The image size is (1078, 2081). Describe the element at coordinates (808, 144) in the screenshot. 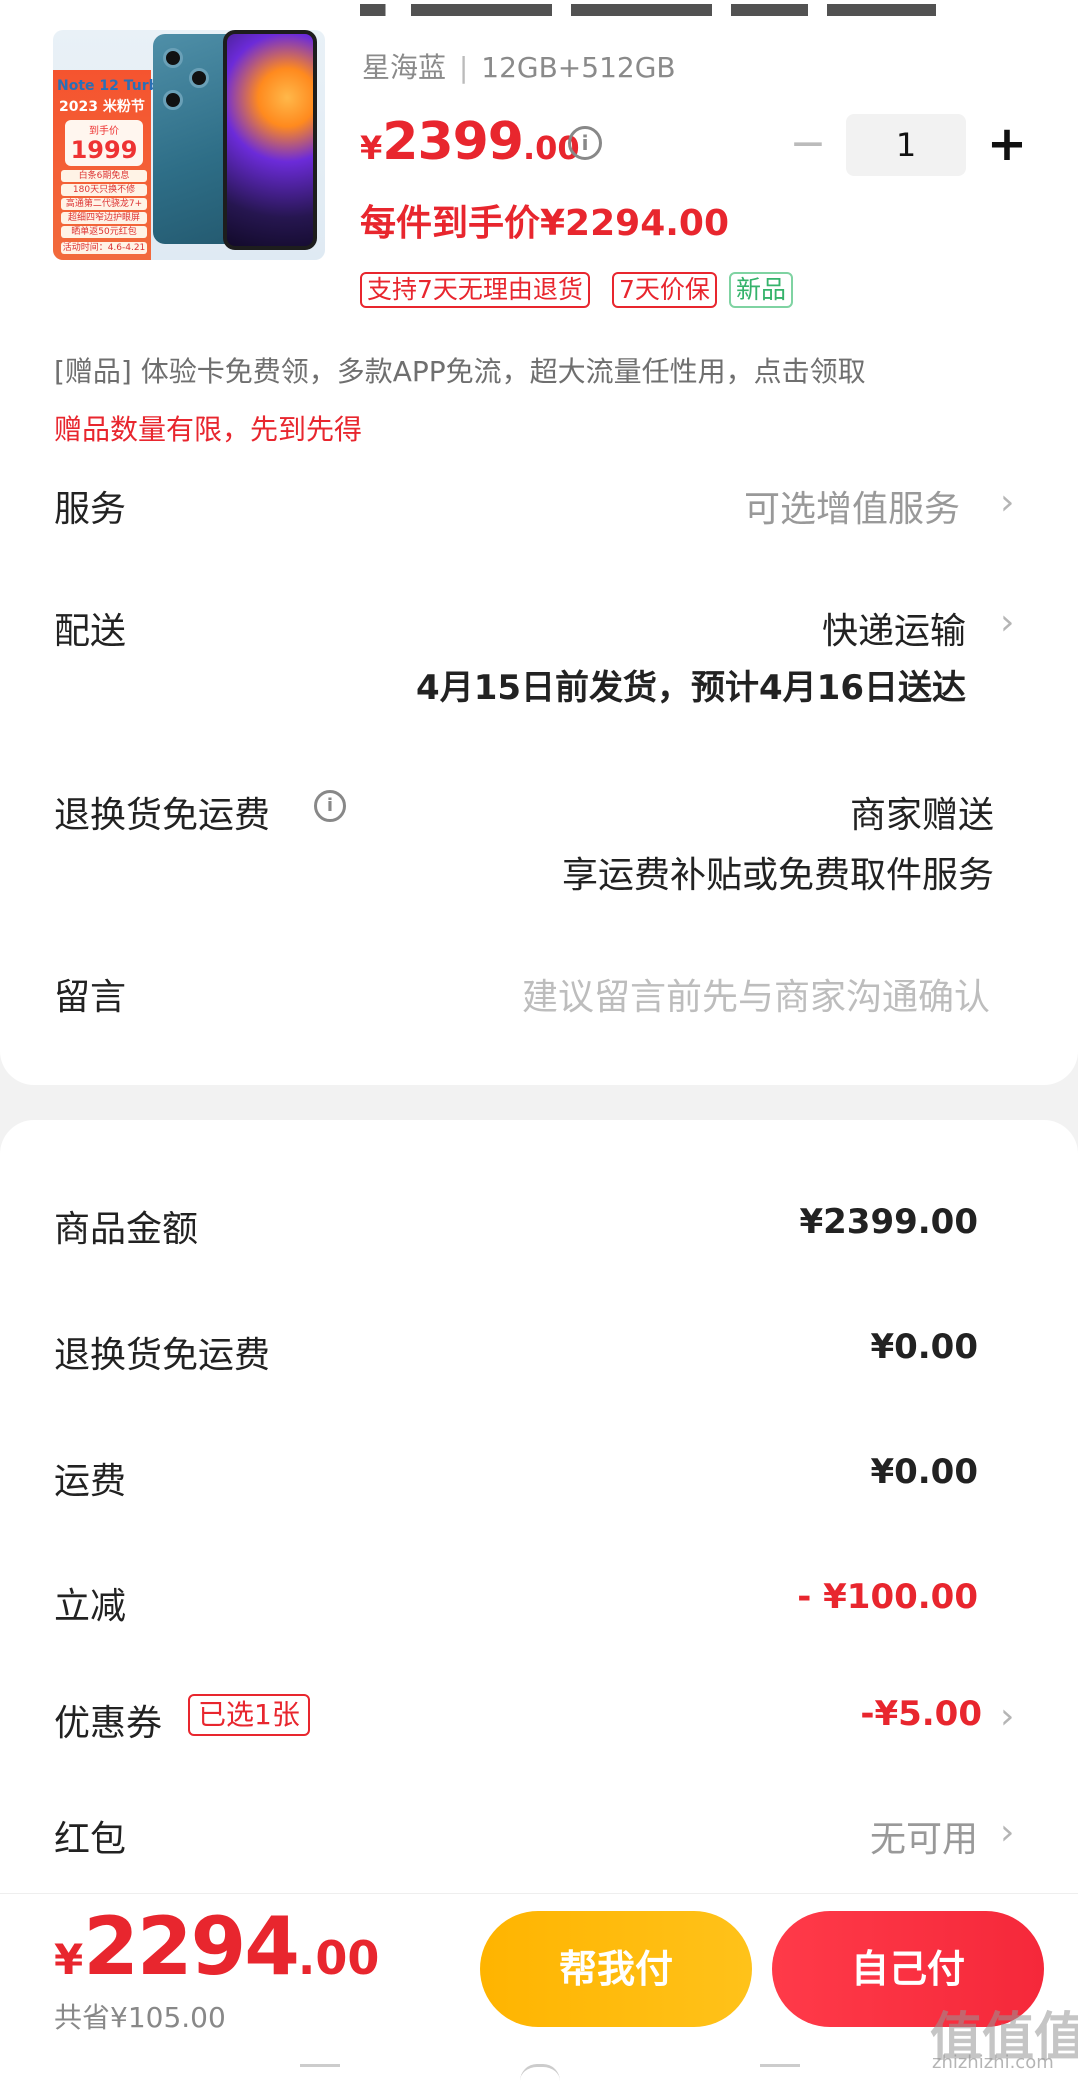

I see `quantity-decrease-button: −` at that location.